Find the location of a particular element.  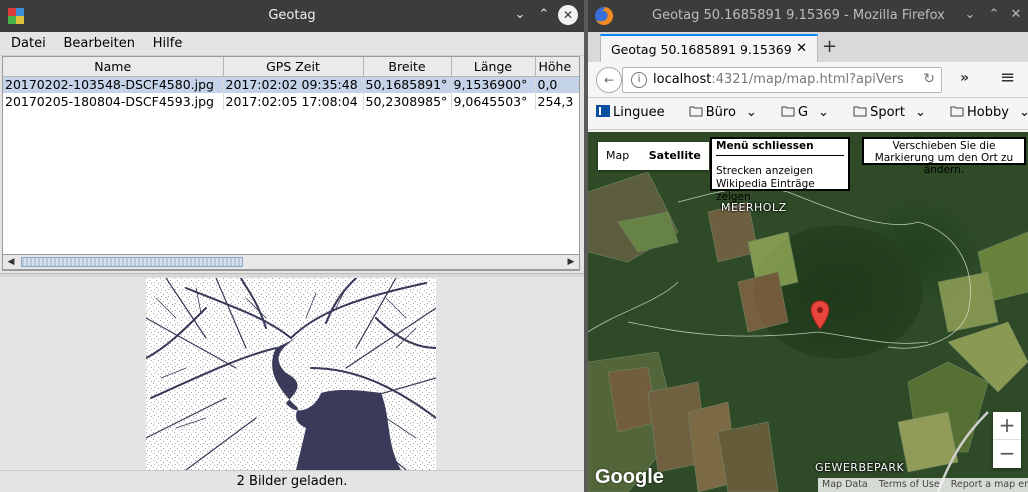

geotag-titlebar: Geotag ⌄ ⌃ ✕ is located at coordinates (292, 16).